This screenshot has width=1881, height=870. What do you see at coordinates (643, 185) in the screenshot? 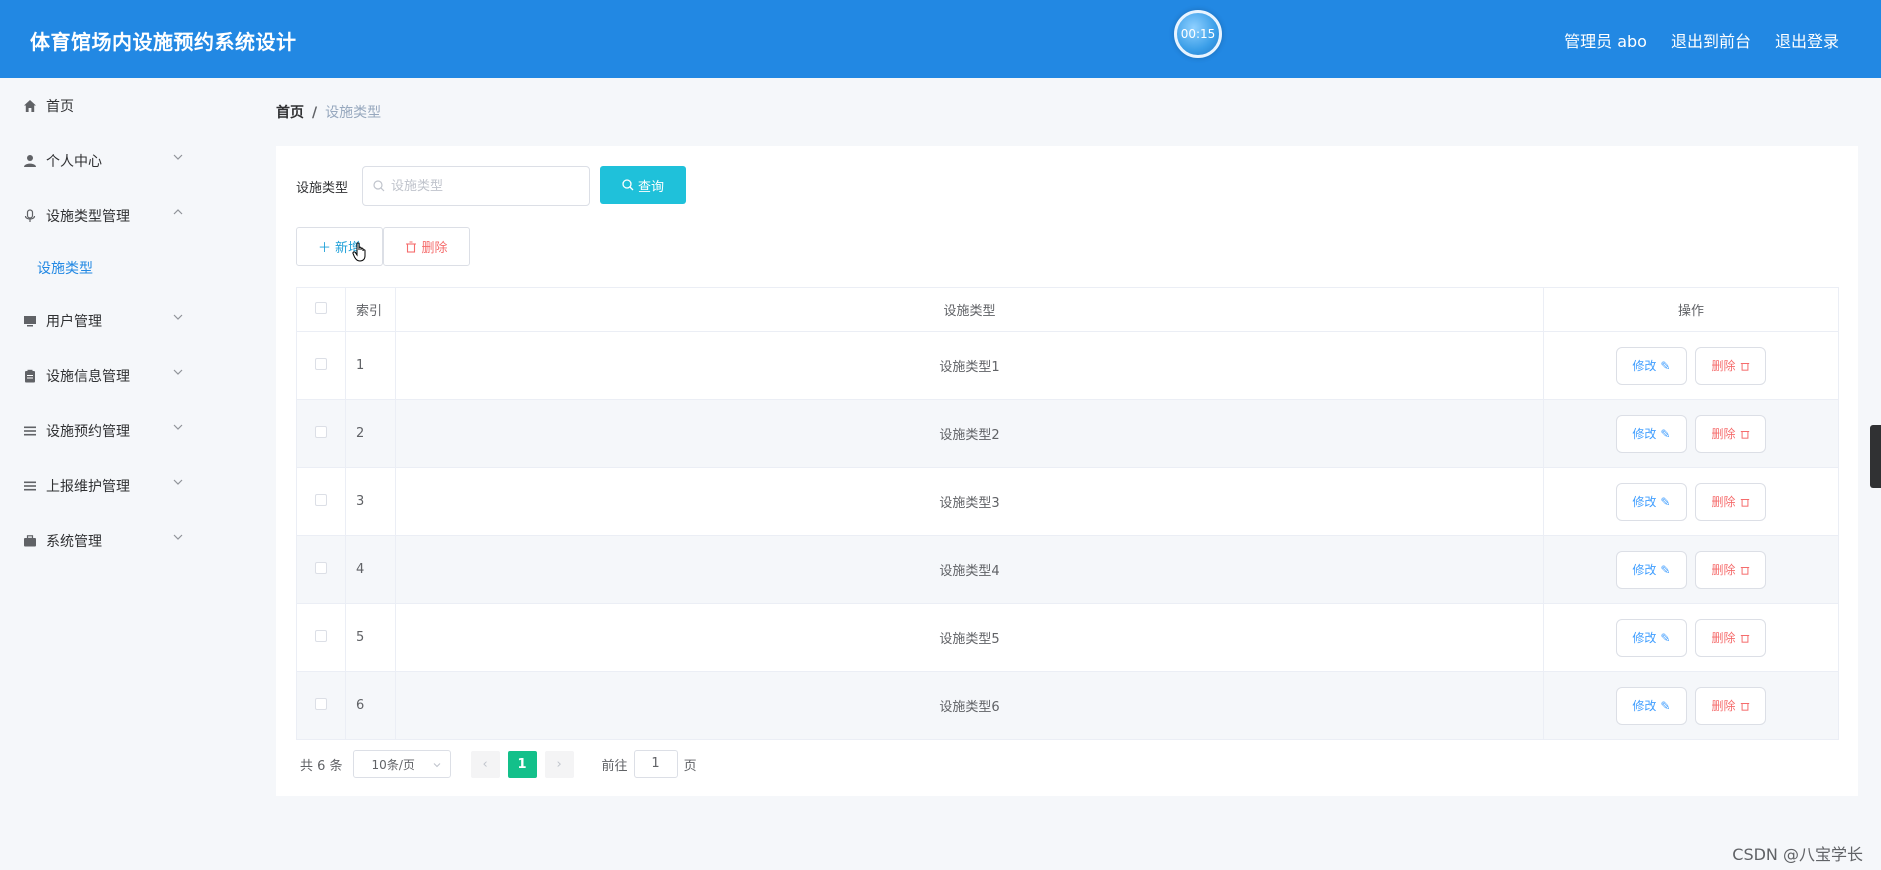
I see `query-button: 查询` at bounding box center [643, 185].